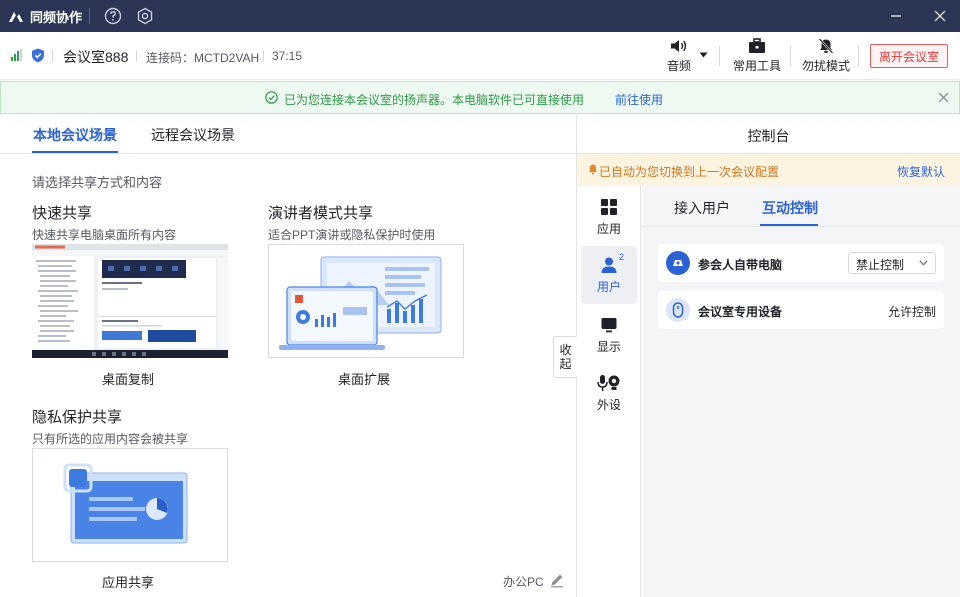 This screenshot has width=960, height=597. I want to click on control-permission-select: 禁止控制, so click(892, 263).